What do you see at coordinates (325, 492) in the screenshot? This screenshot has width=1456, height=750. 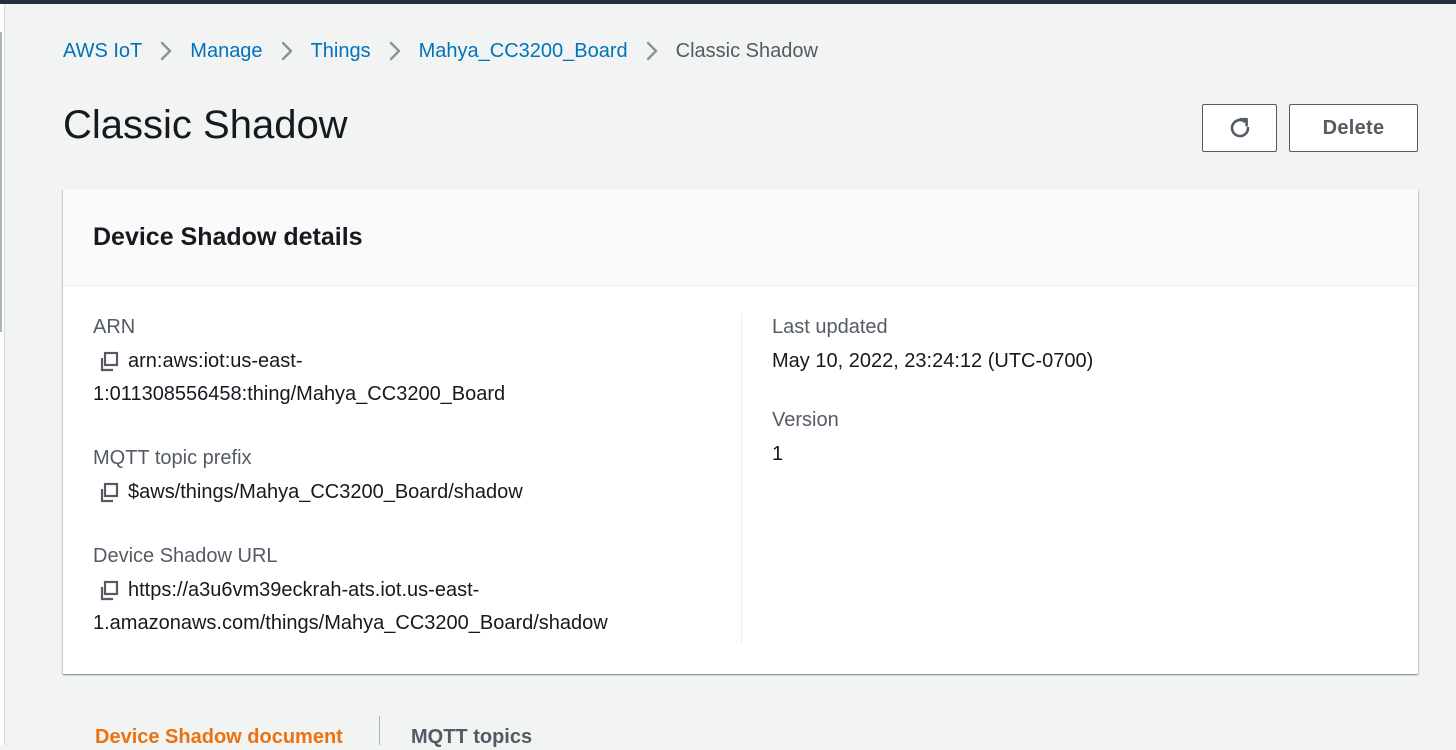 I see `mqtt-topic-prefix-text: $aws/things/Mahya_CC3200_Board/shadow` at bounding box center [325, 492].